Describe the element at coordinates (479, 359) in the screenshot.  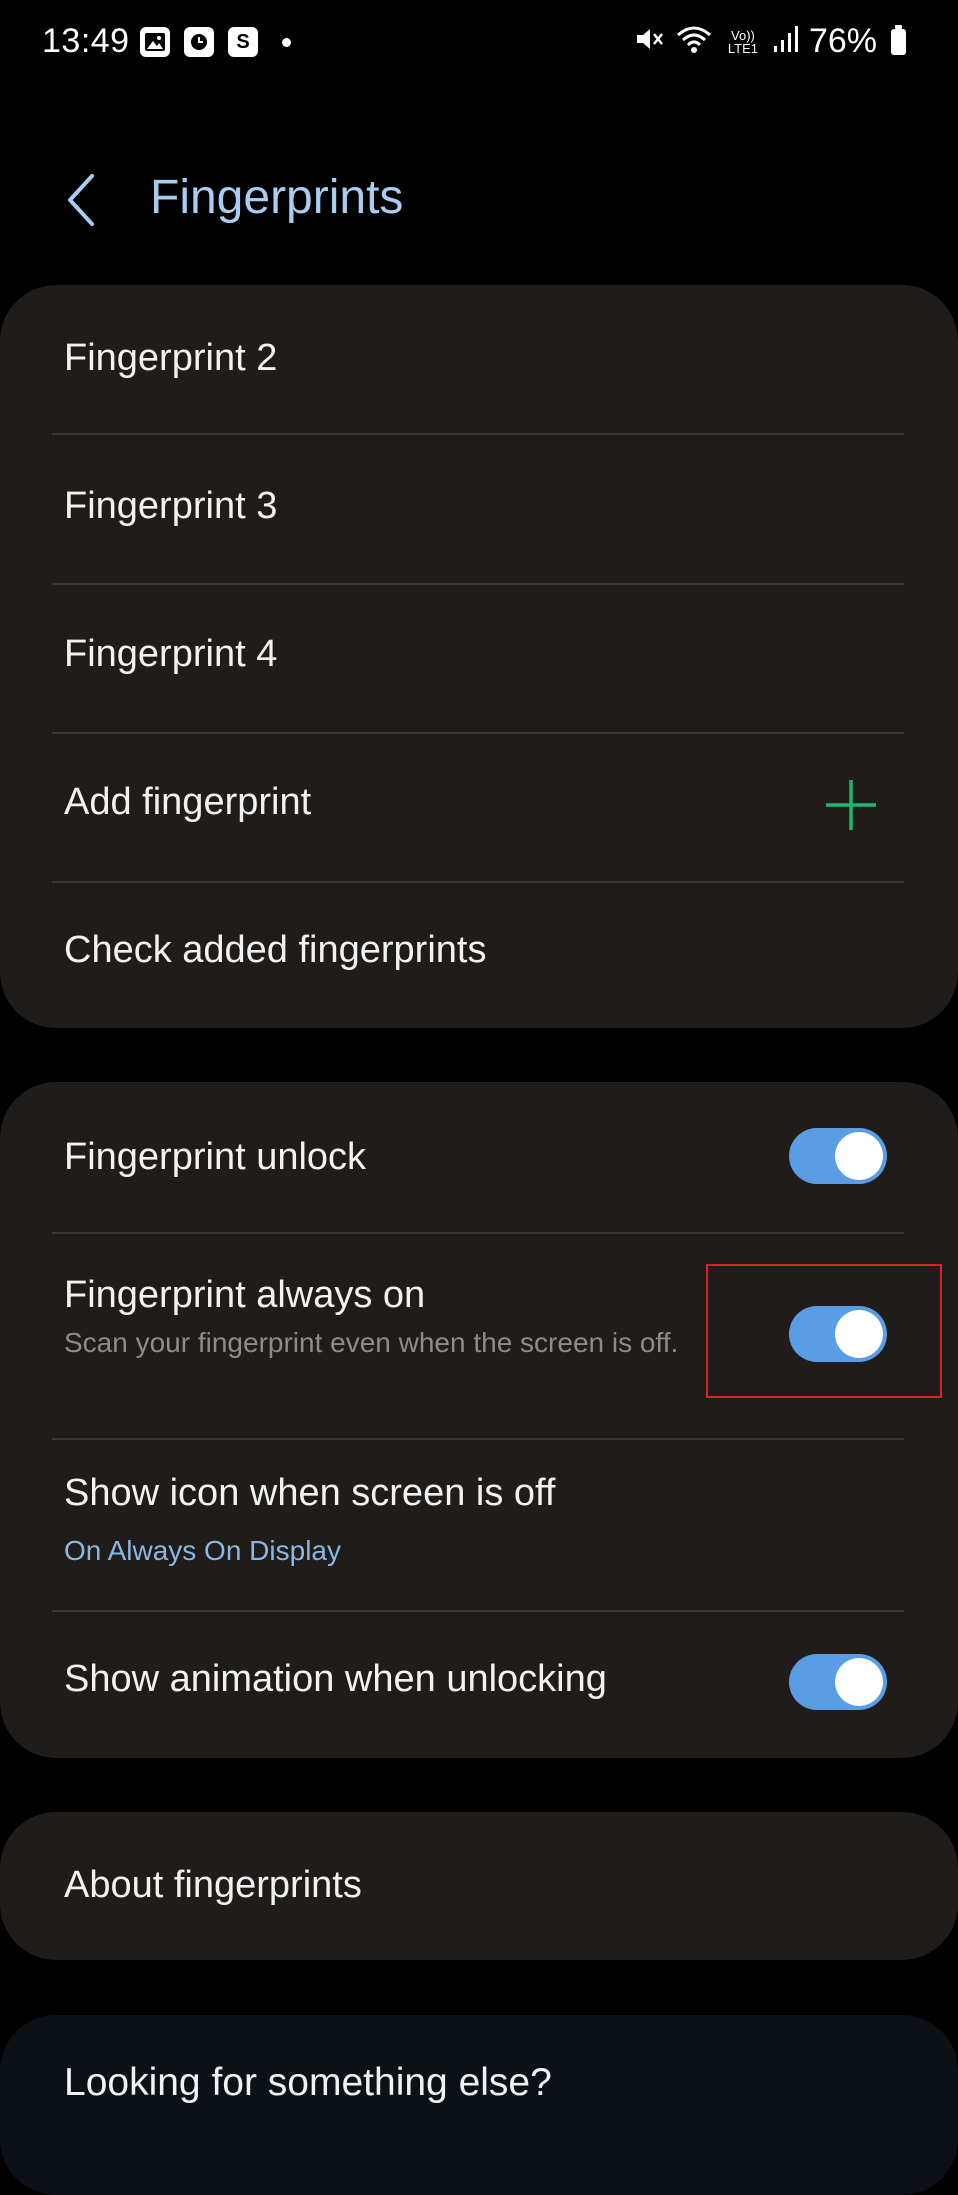
I see `list-item-fingerprint-2: Fingerprint 2` at that location.